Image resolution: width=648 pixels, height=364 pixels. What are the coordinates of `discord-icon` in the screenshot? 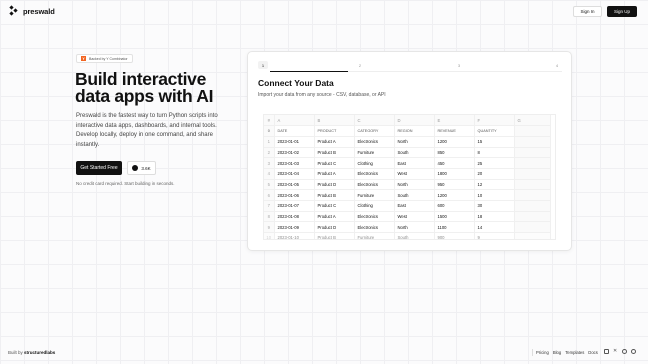 It's located at (624, 351).